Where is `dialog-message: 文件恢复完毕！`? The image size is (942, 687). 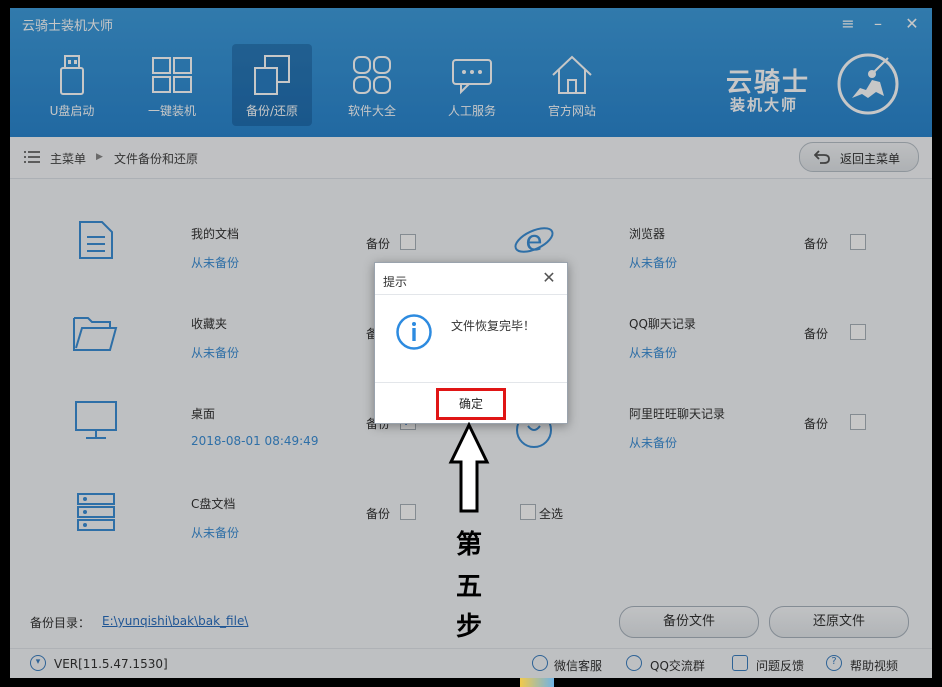 dialog-message: 文件恢复完毕！ is located at coordinates (493, 326).